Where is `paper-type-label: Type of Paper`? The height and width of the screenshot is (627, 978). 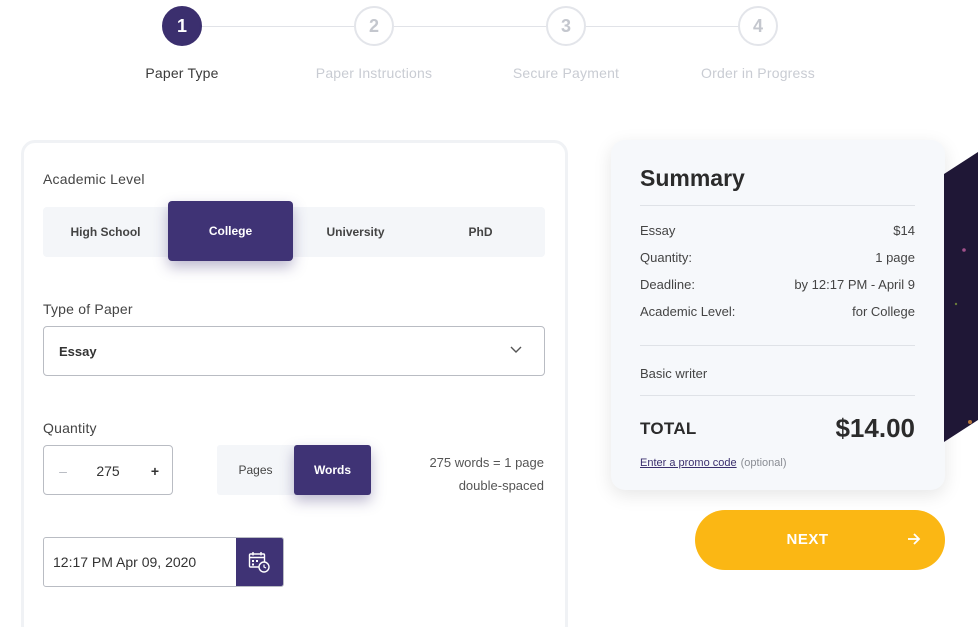 paper-type-label: Type of Paper is located at coordinates (88, 309).